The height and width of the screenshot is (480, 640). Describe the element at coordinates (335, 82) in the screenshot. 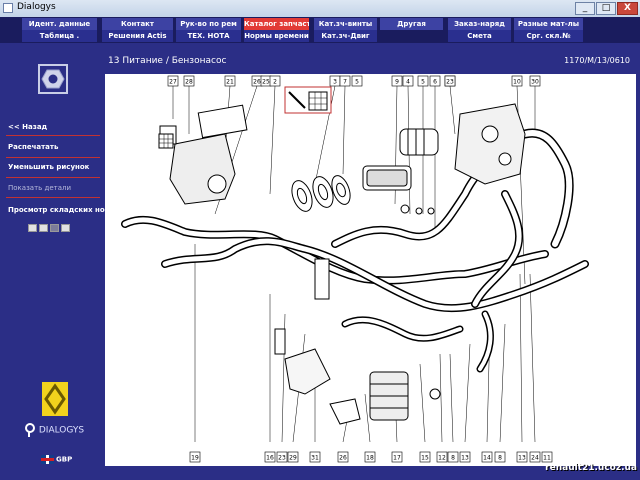

I see `part-callout-top-label: 3` at that location.